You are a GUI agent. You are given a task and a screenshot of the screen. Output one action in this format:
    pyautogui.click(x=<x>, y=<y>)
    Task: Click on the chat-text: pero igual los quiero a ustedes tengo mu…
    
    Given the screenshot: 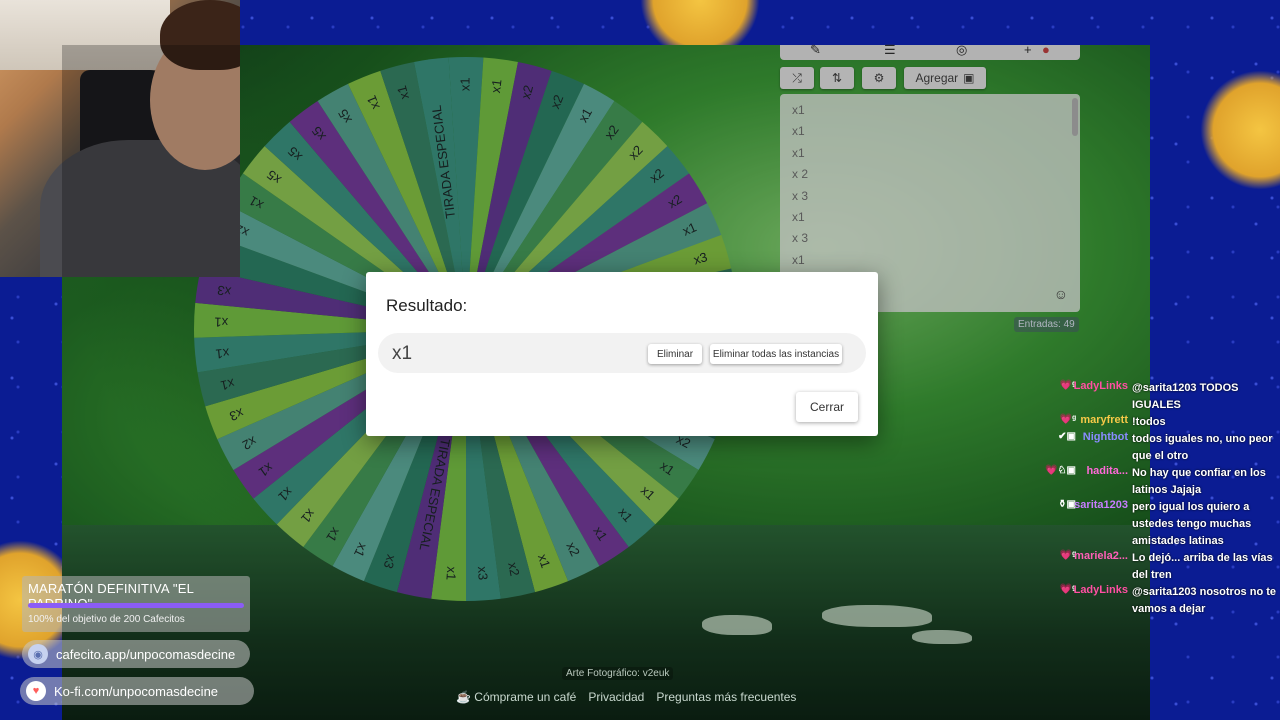 What is the action you would take?
    pyautogui.click(x=1192, y=524)
    